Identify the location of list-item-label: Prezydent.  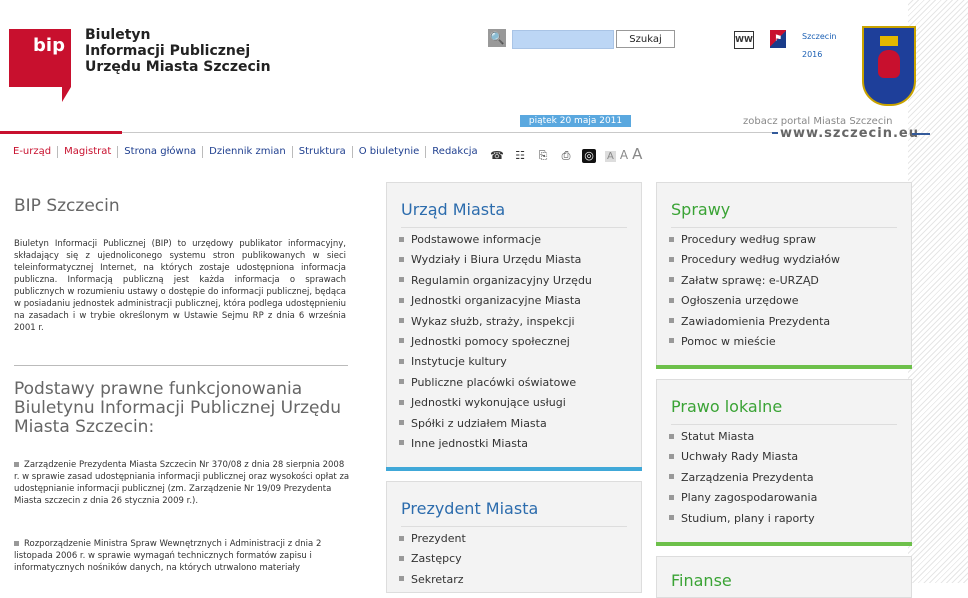
(438, 538).